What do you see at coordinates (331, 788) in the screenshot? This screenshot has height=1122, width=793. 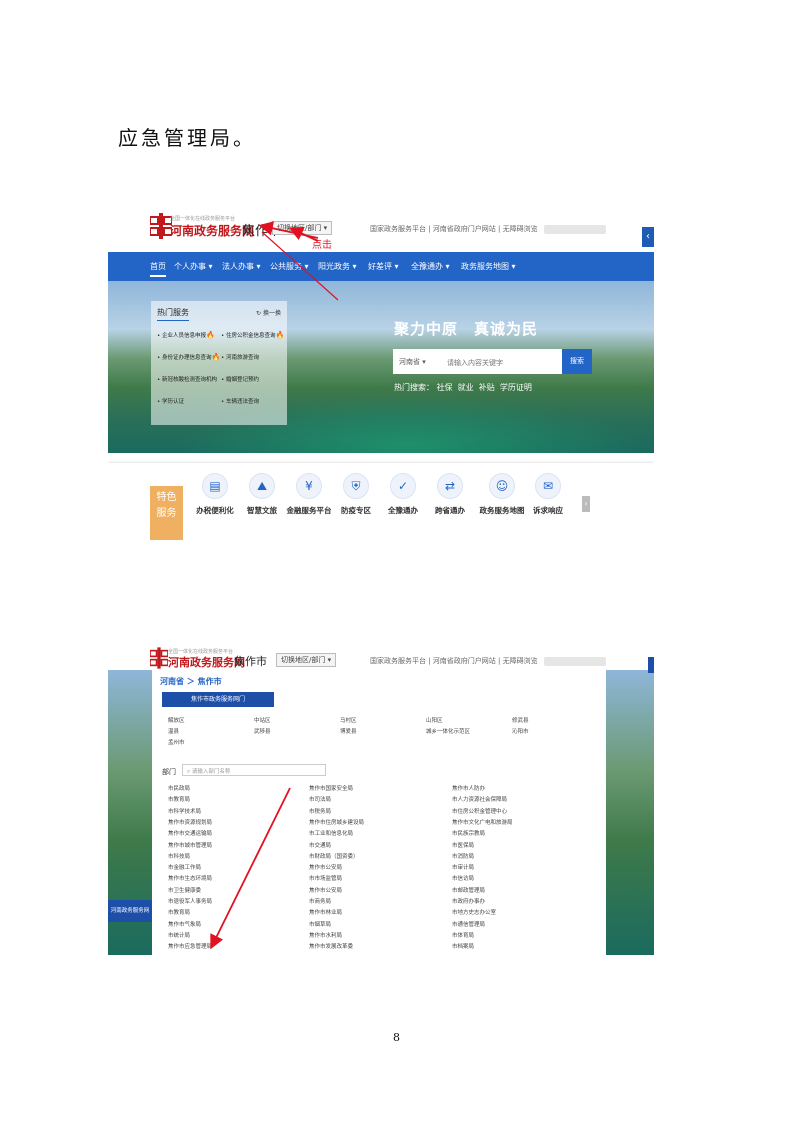 I see `dept-item: 焦作市国家安全局` at bounding box center [331, 788].